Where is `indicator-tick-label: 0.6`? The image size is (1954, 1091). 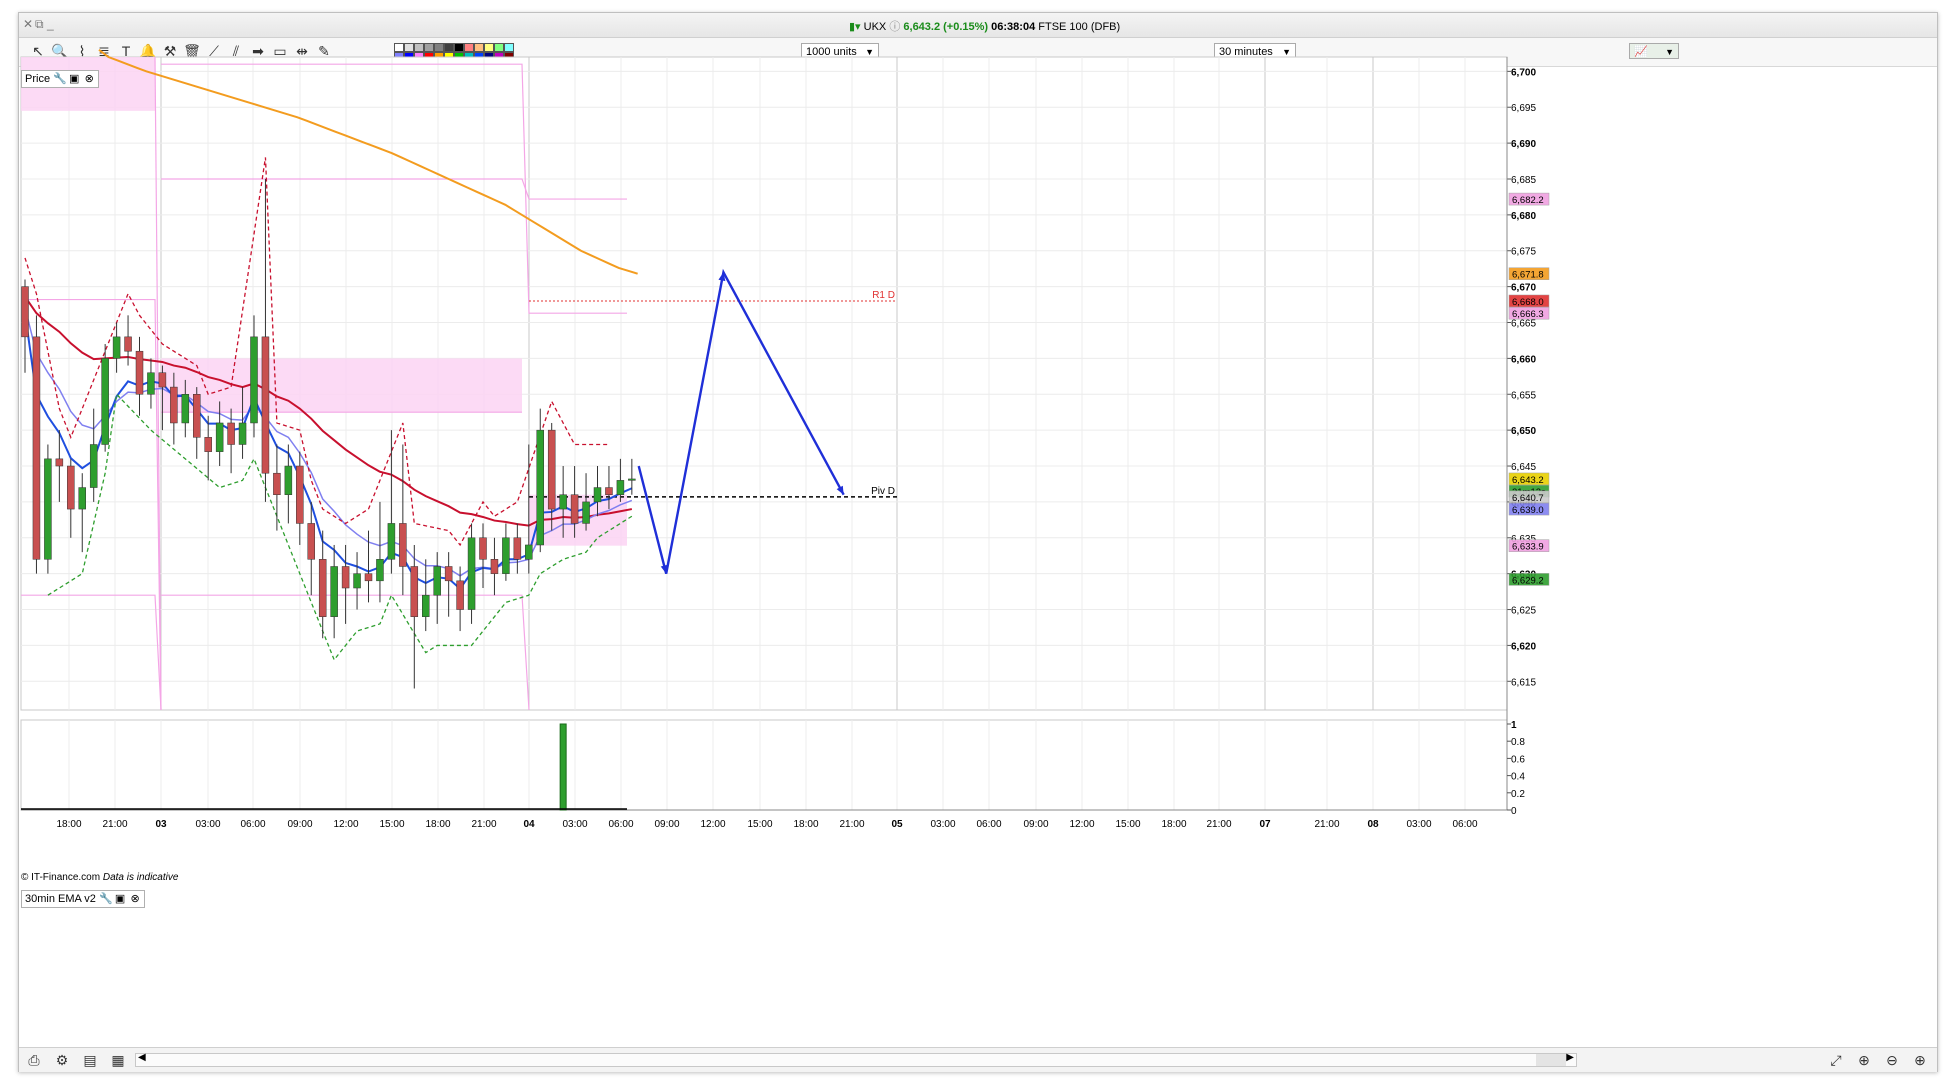
indicator-tick-label: 0.6 is located at coordinates (1518, 759).